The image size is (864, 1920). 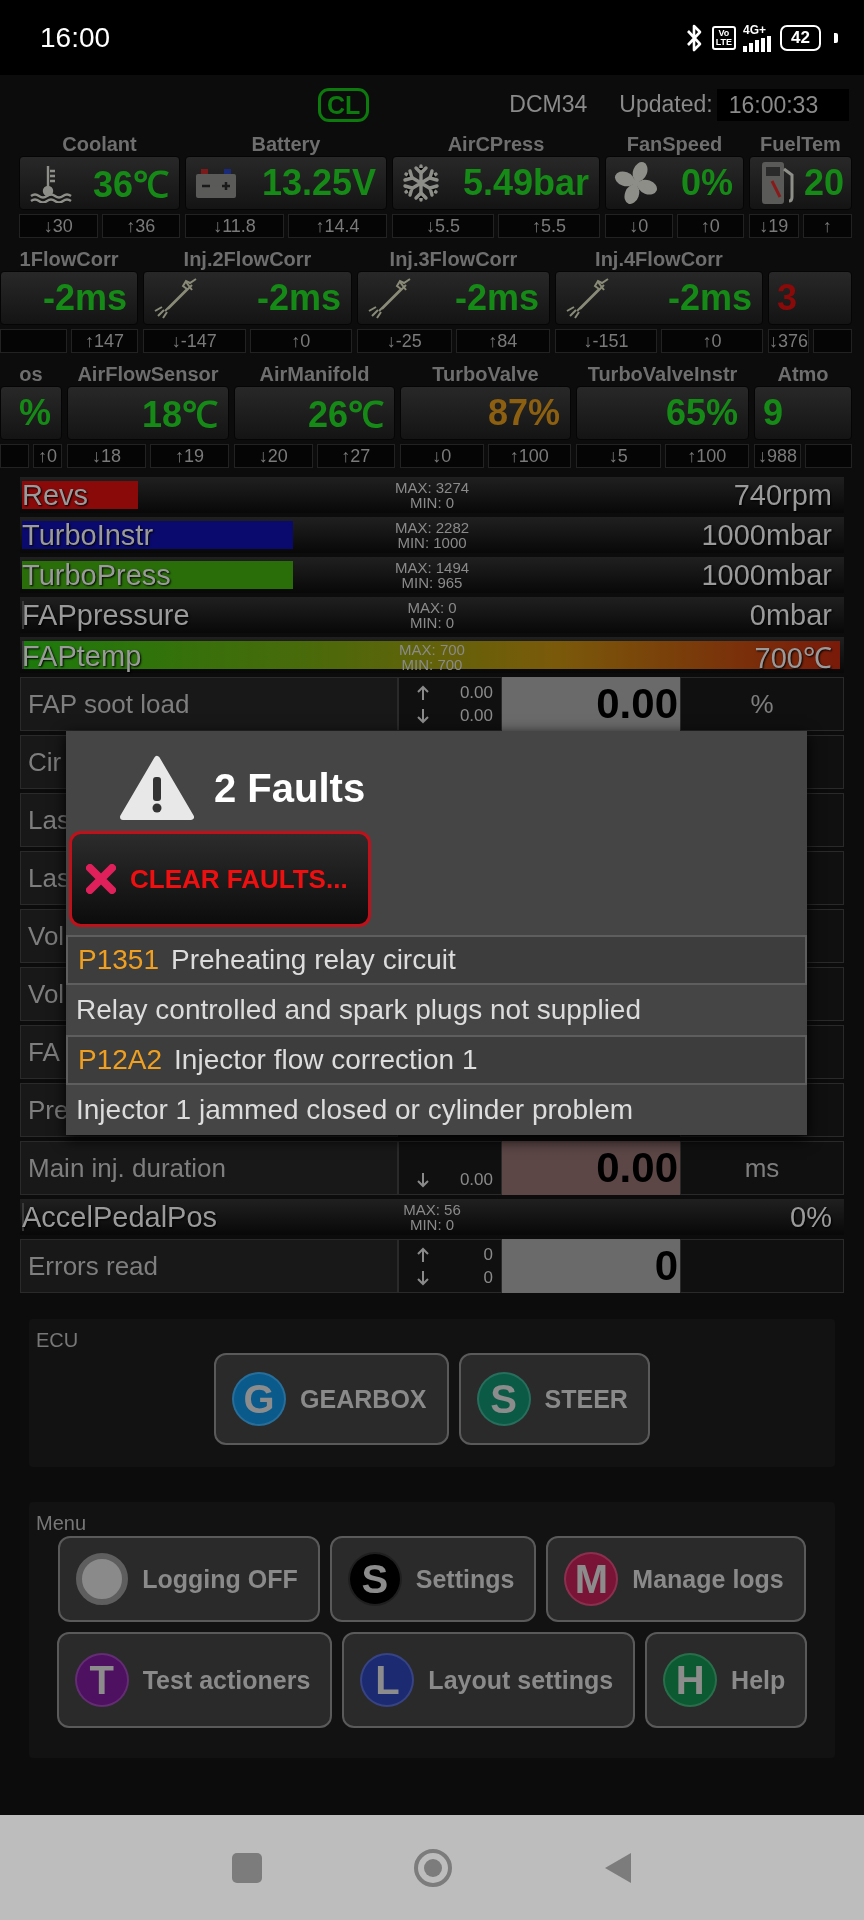 I want to click on menu-button: M Manage logs, so click(x=676, y=1579).